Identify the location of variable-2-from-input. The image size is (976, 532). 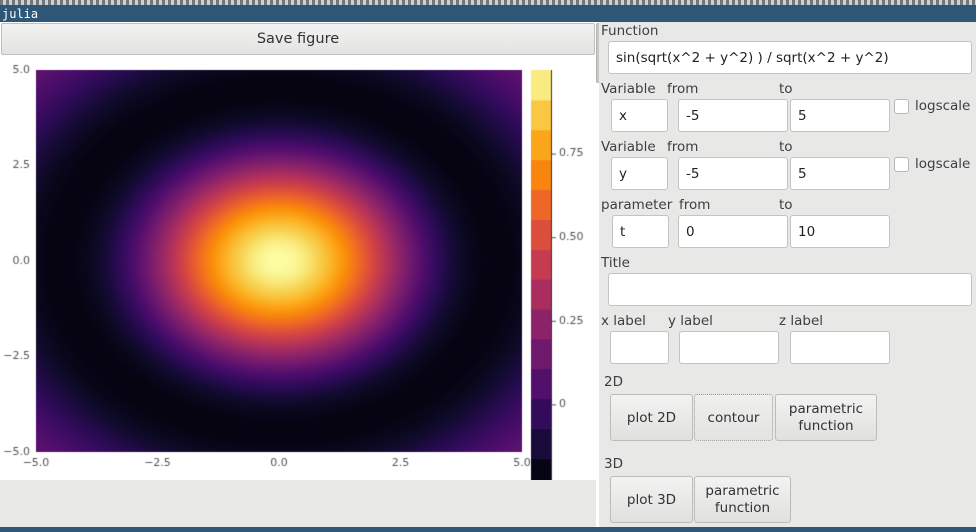
(733, 173).